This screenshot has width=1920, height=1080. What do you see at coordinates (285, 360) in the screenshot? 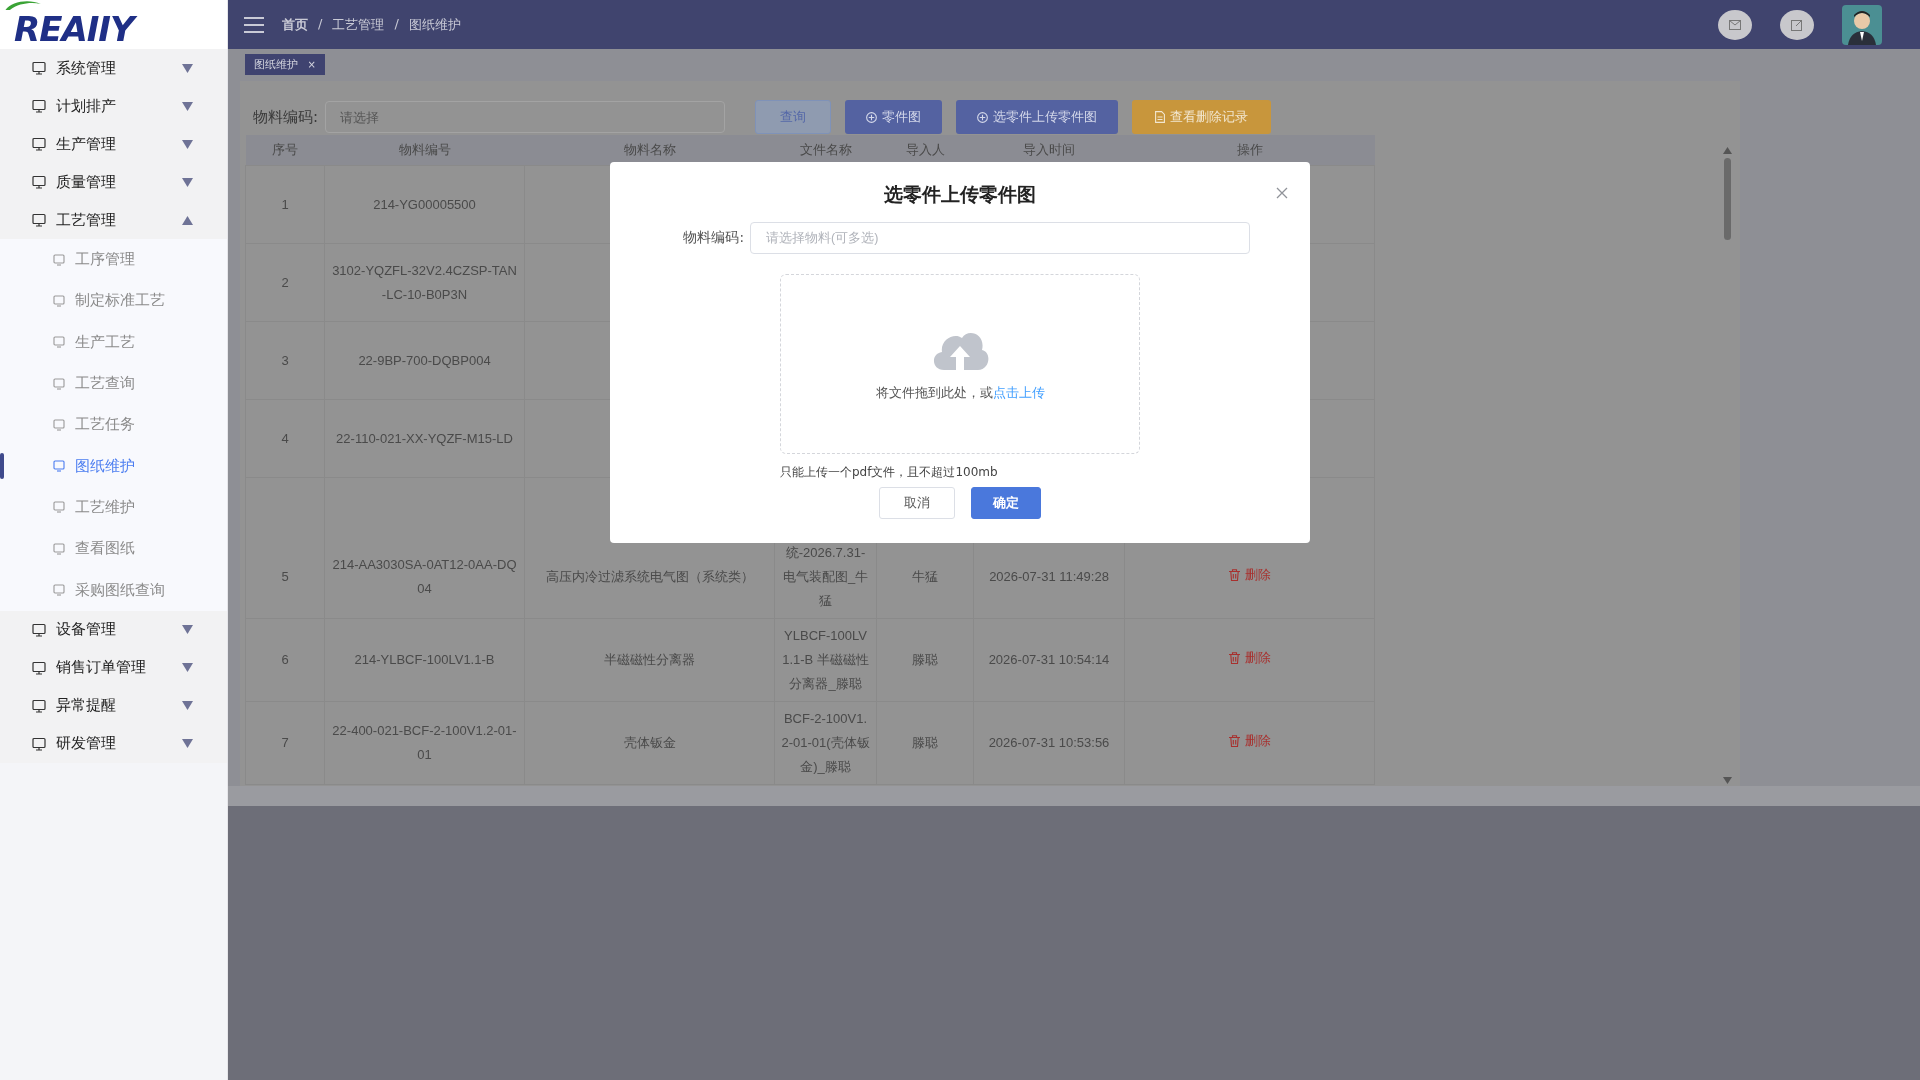
I see `table-cell: 3` at bounding box center [285, 360].